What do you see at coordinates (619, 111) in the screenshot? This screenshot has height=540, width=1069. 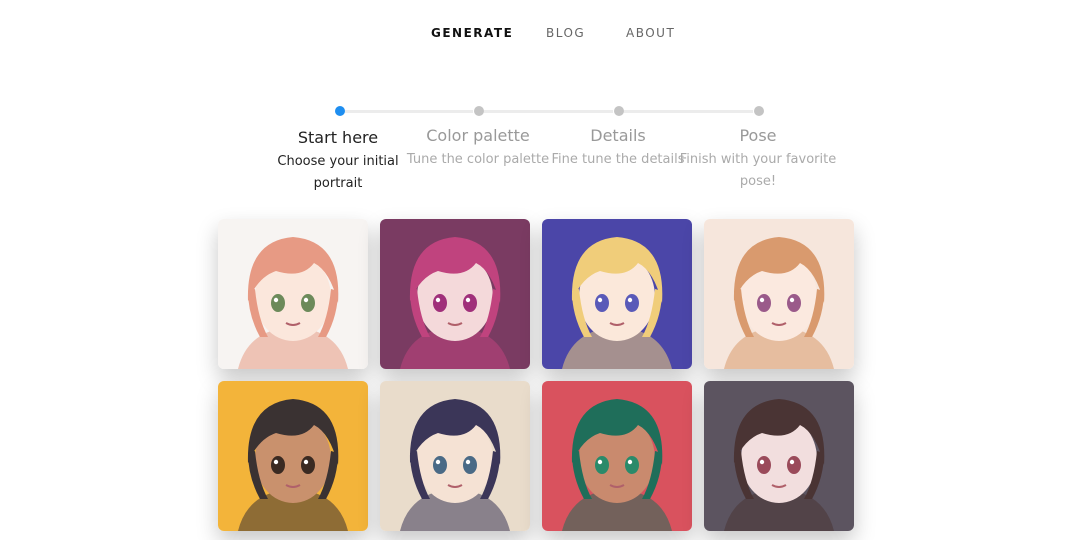 I see `step-dot-details` at bounding box center [619, 111].